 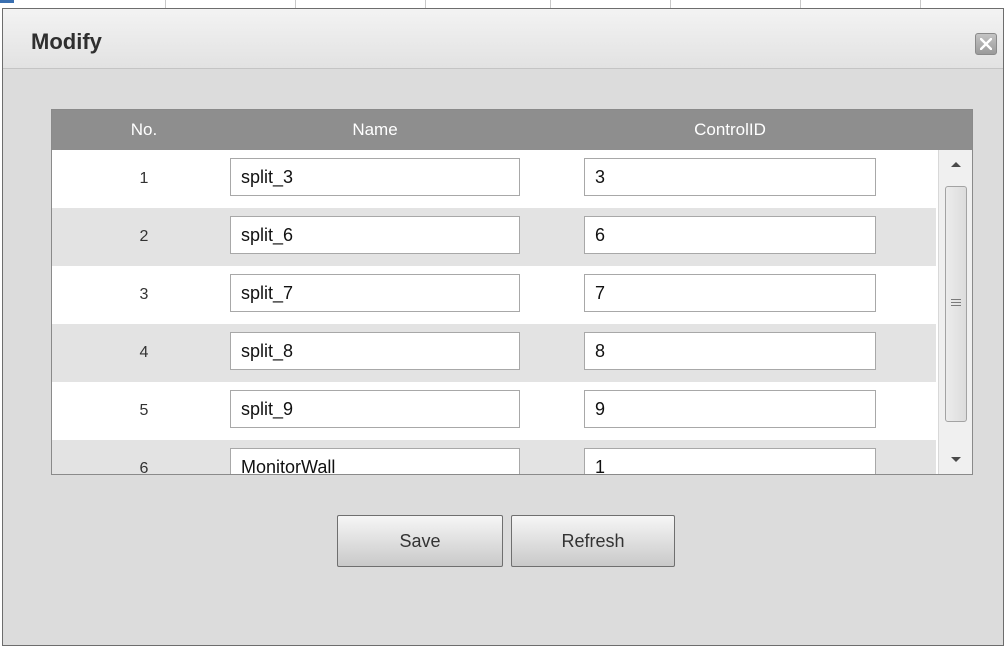 What do you see at coordinates (512, 130) in the screenshot?
I see `table-header: No. Name ControlID` at bounding box center [512, 130].